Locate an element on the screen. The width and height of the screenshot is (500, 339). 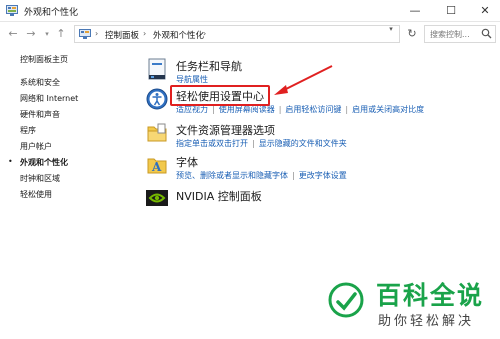
watermark-title: 百科全说 is located at coordinates (430, 295).